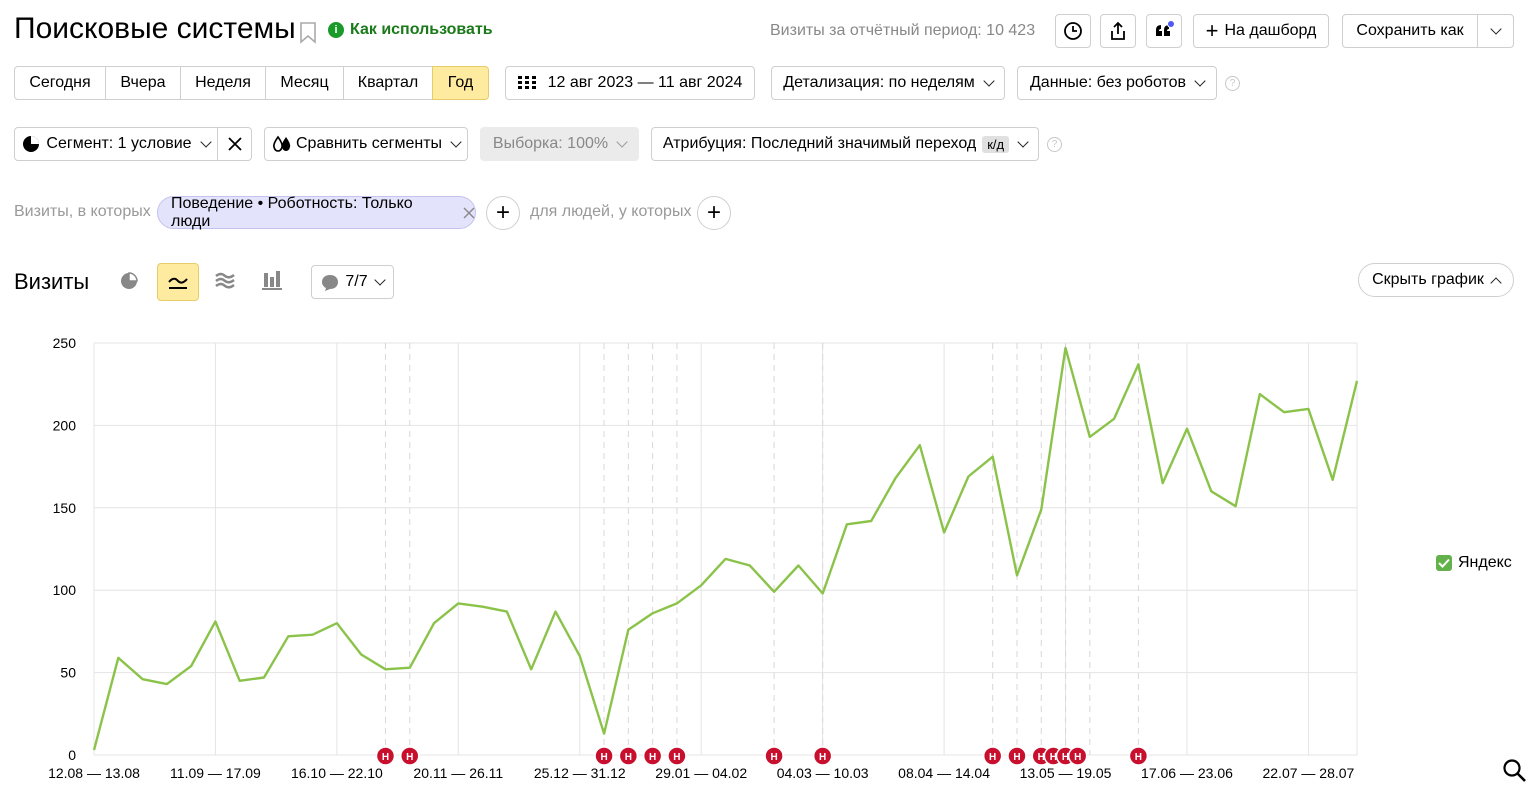 This screenshot has width=1536, height=792. I want to click on visits-period-total: Визиты за отчётный период: 10 423, so click(903, 30).